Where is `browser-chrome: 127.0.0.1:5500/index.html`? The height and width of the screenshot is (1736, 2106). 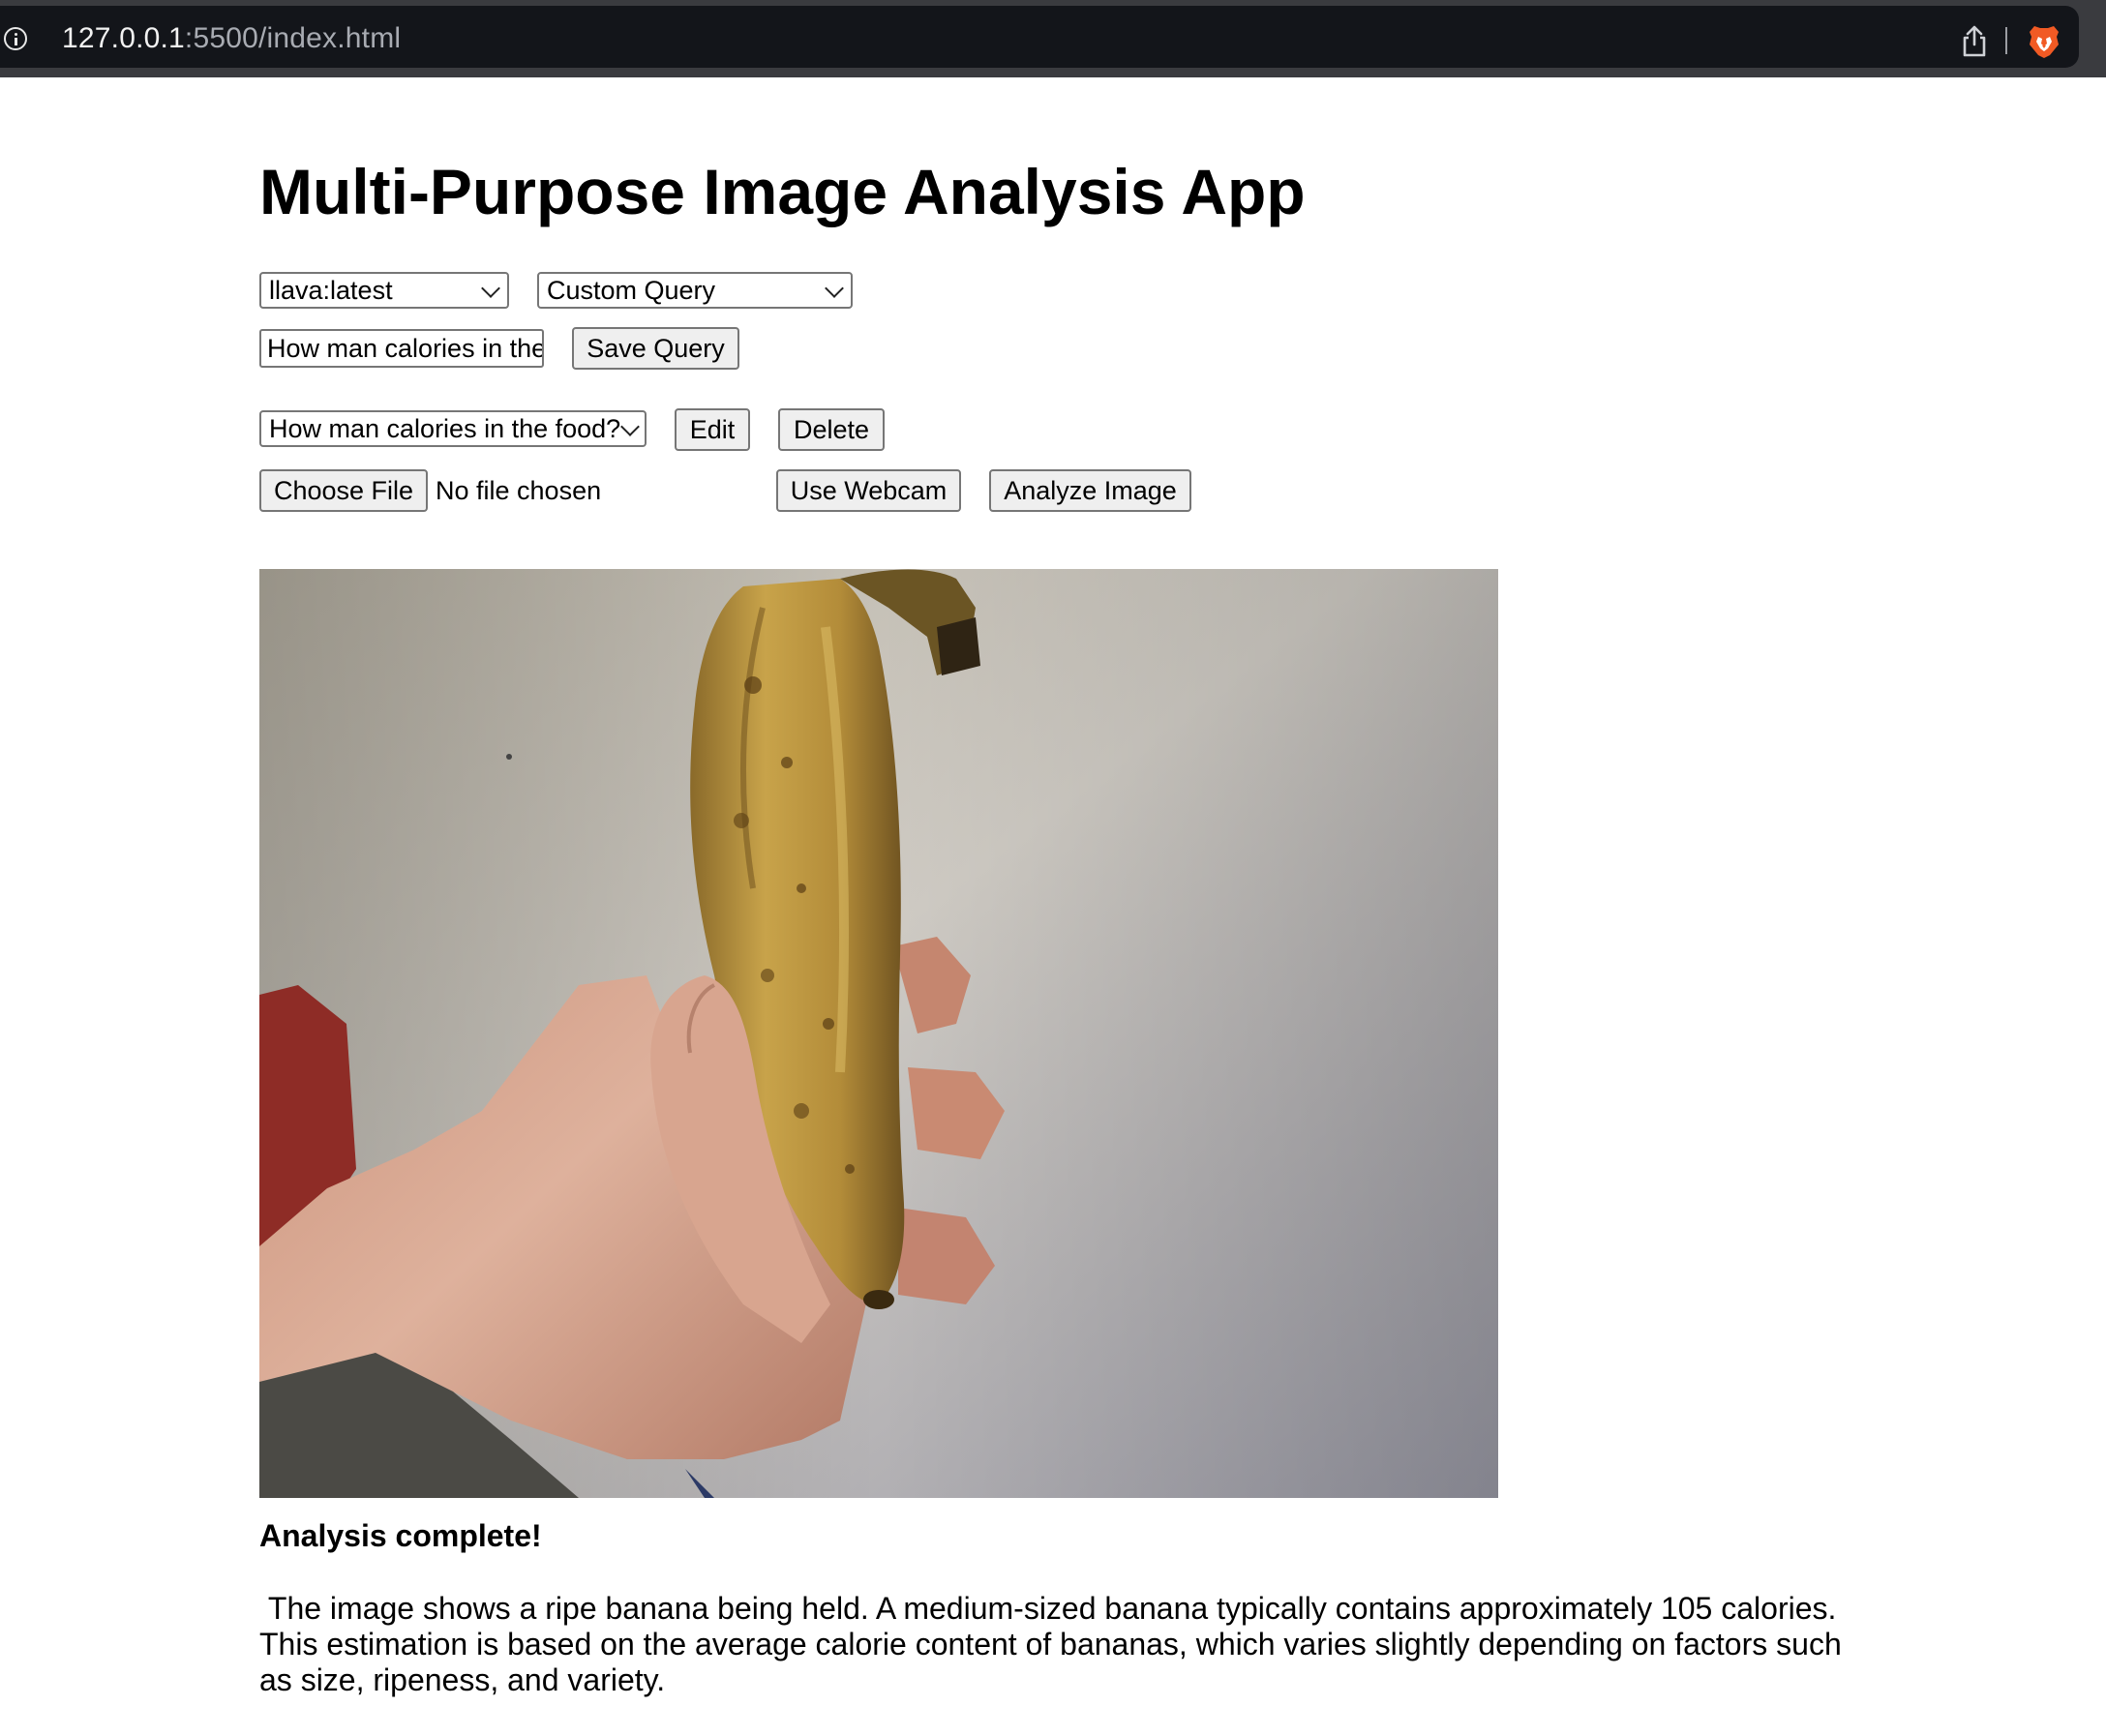
browser-chrome: 127.0.0.1:5500/index.html is located at coordinates (1053, 38).